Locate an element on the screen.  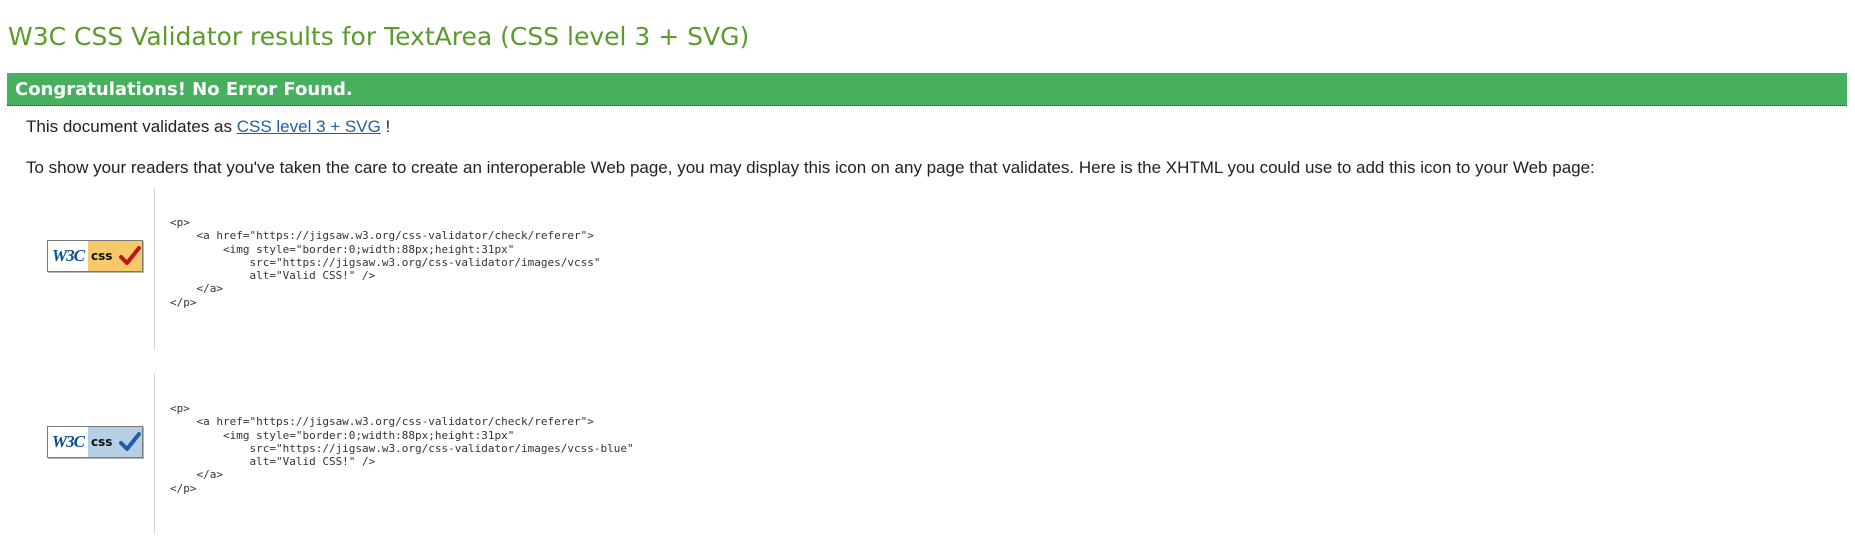
success-message: Congratulations! No Error Found. is located at coordinates (184, 89).